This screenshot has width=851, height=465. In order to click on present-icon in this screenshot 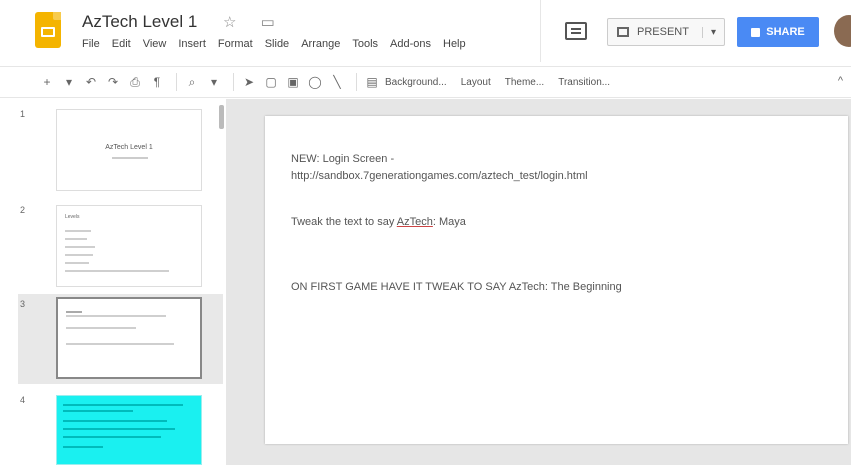, I will do `click(623, 32)`.